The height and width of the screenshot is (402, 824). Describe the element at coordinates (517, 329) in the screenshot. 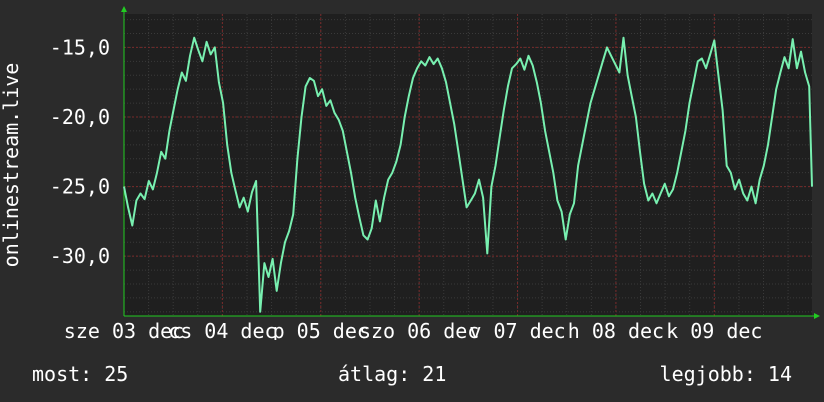

I see `x-tick-label: v 07 dec` at that location.